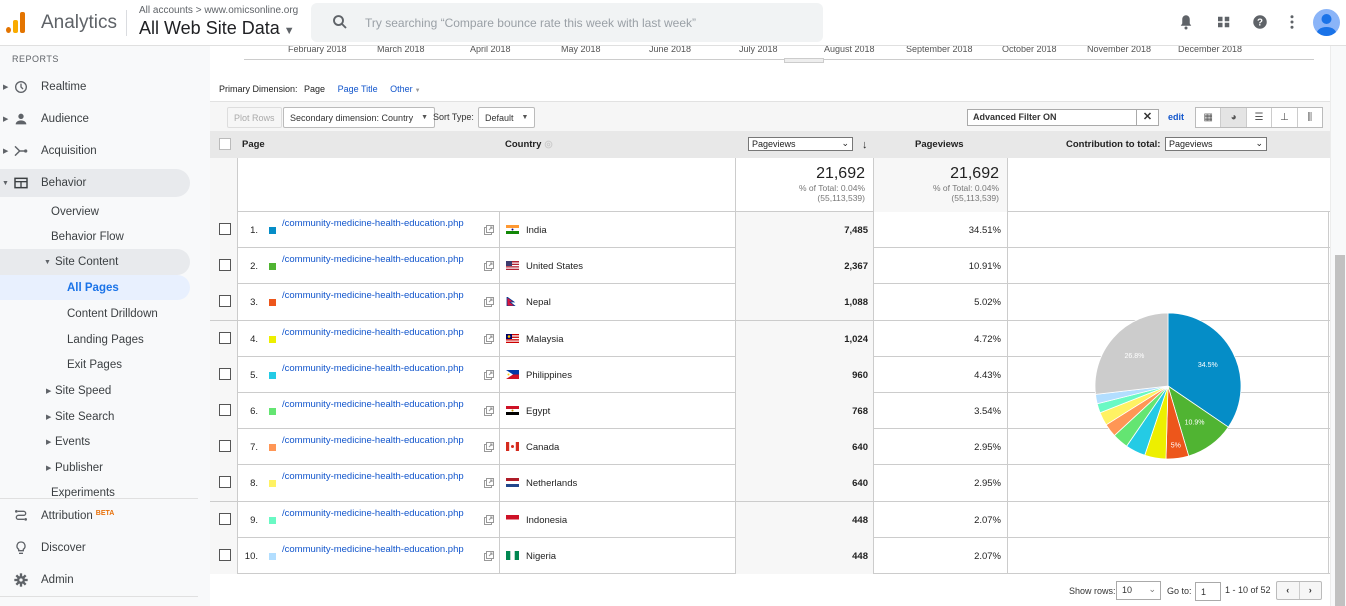  What do you see at coordinates (507, 117) in the screenshot?
I see `sort-type-dropdown: Default ▼` at bounding box center [507, 117].